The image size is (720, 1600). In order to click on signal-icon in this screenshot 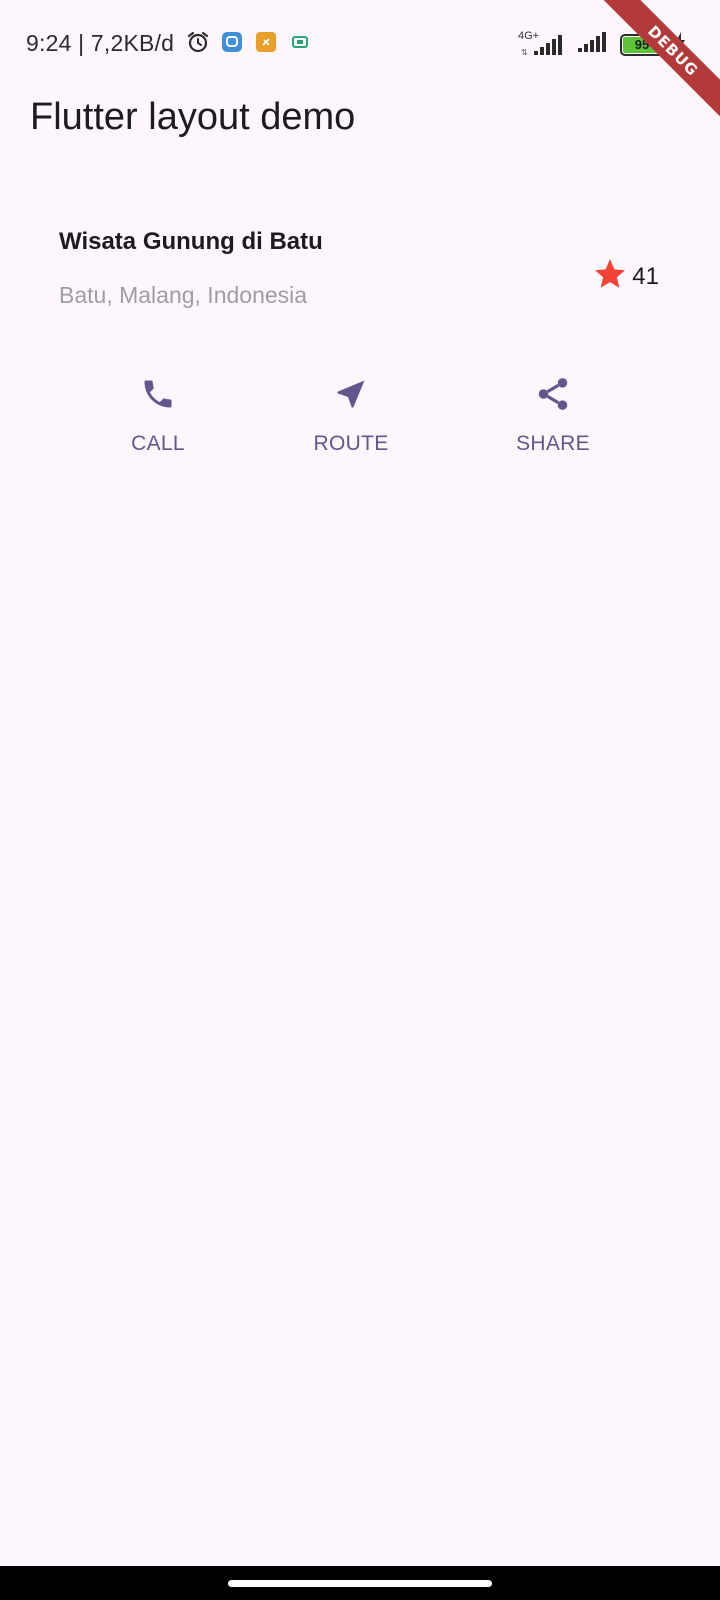, I will do `click(594, 44)`.